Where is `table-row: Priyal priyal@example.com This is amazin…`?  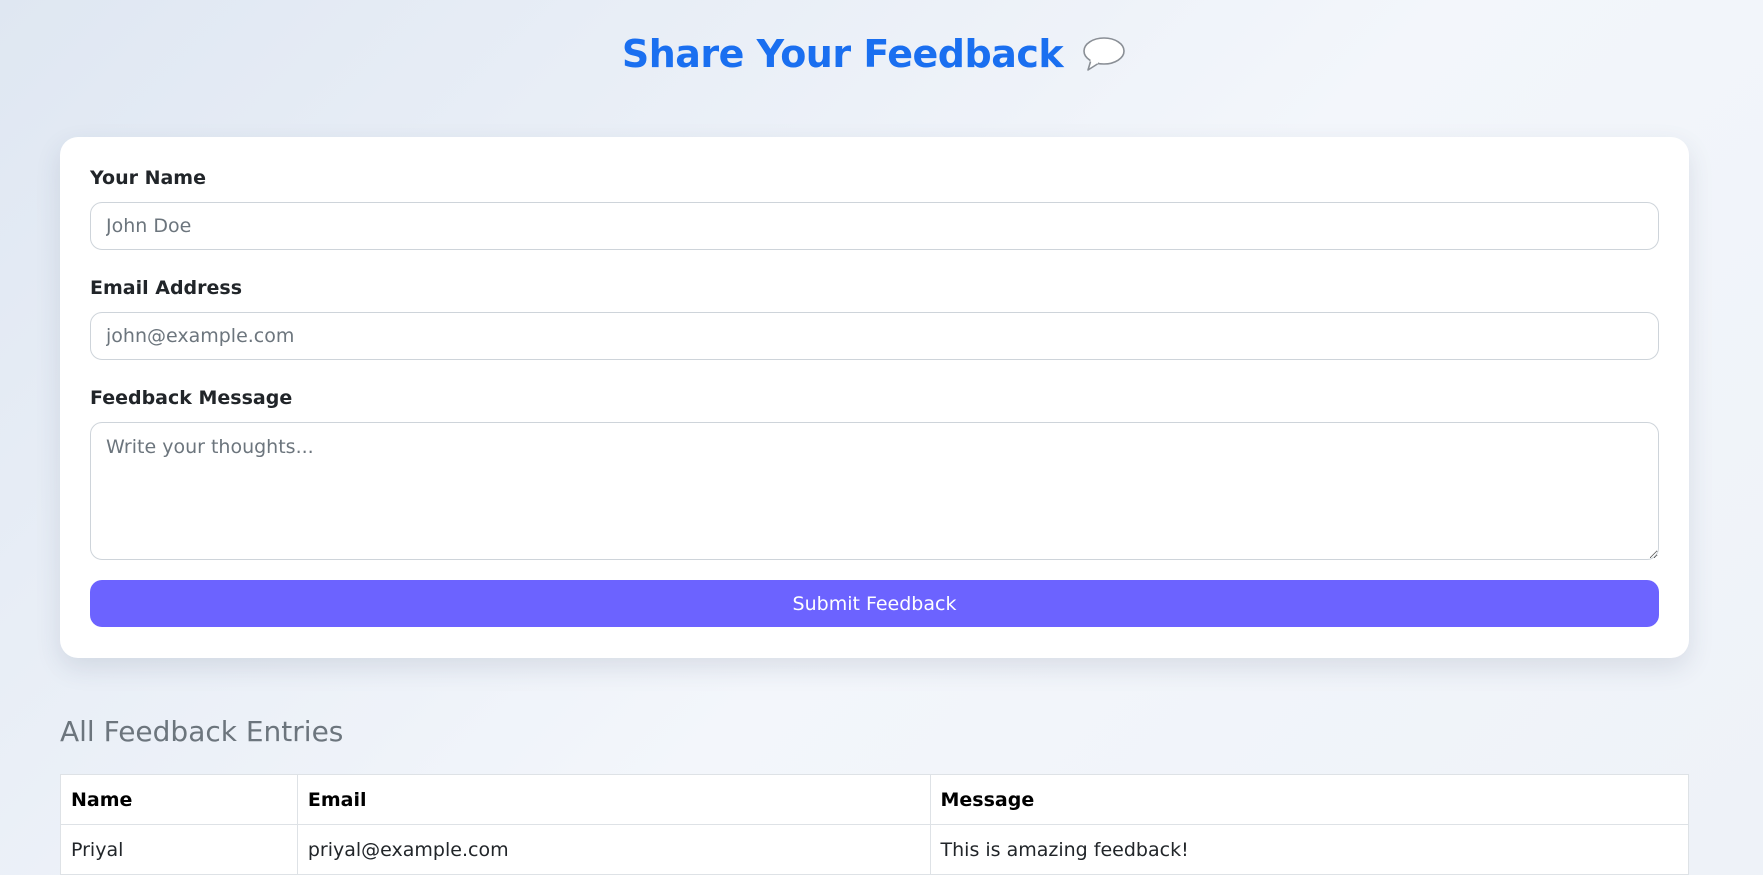
table-row: Priyal priyal@example.com This is amazin… is located at coordinates (875, 849).